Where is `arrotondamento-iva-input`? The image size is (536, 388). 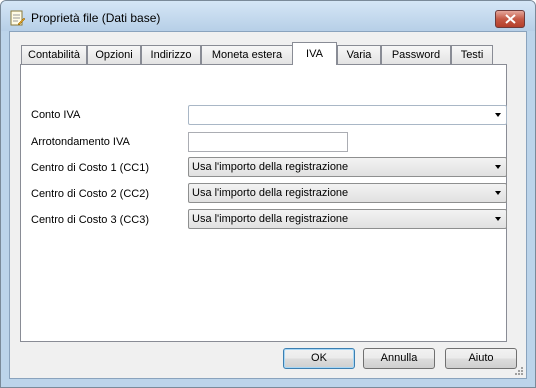
arrotondamento-iva-input is located at coordinates (268, 142).